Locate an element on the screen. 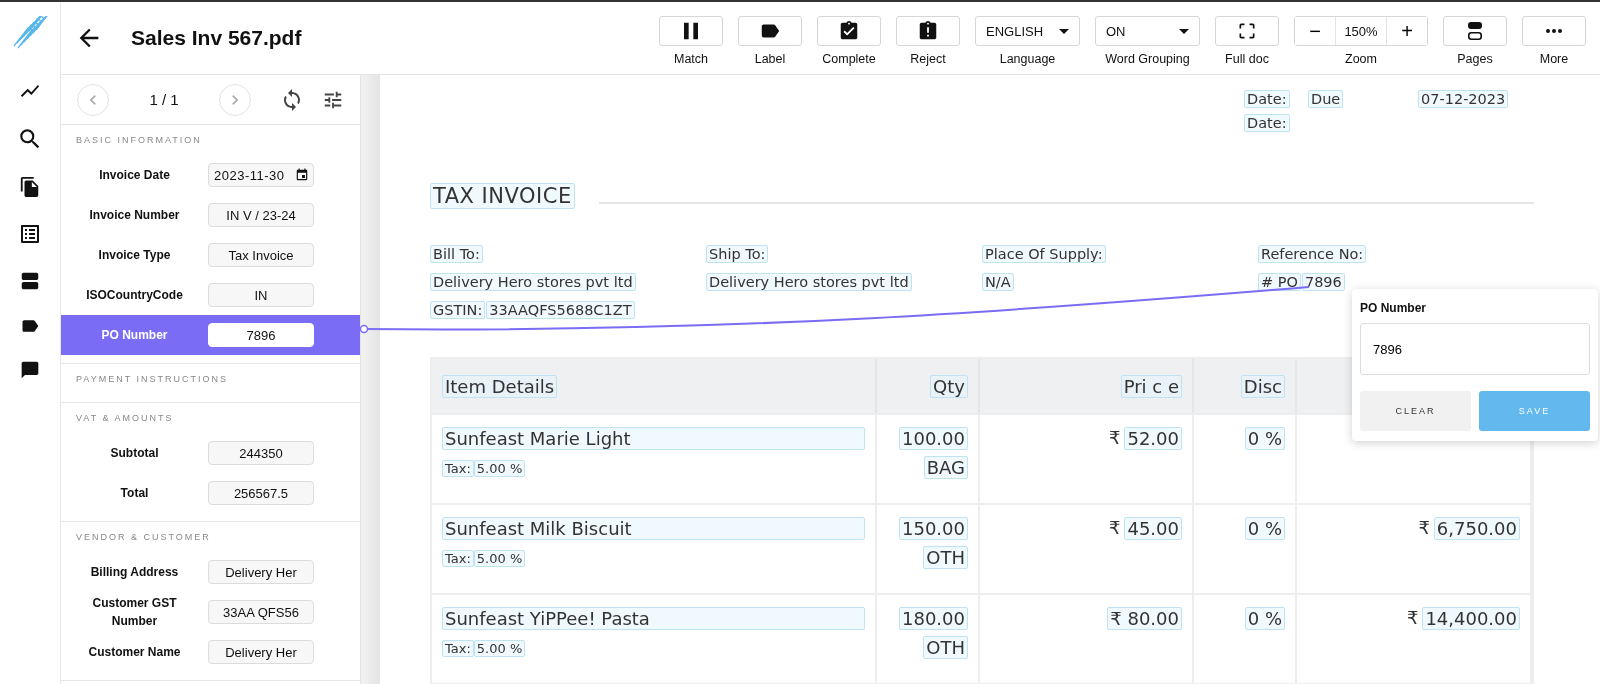 The width and height of the screenshot is (1600, 684). item-name: Sunfeast Milk Biscuit is located at coordinates (653, 528).